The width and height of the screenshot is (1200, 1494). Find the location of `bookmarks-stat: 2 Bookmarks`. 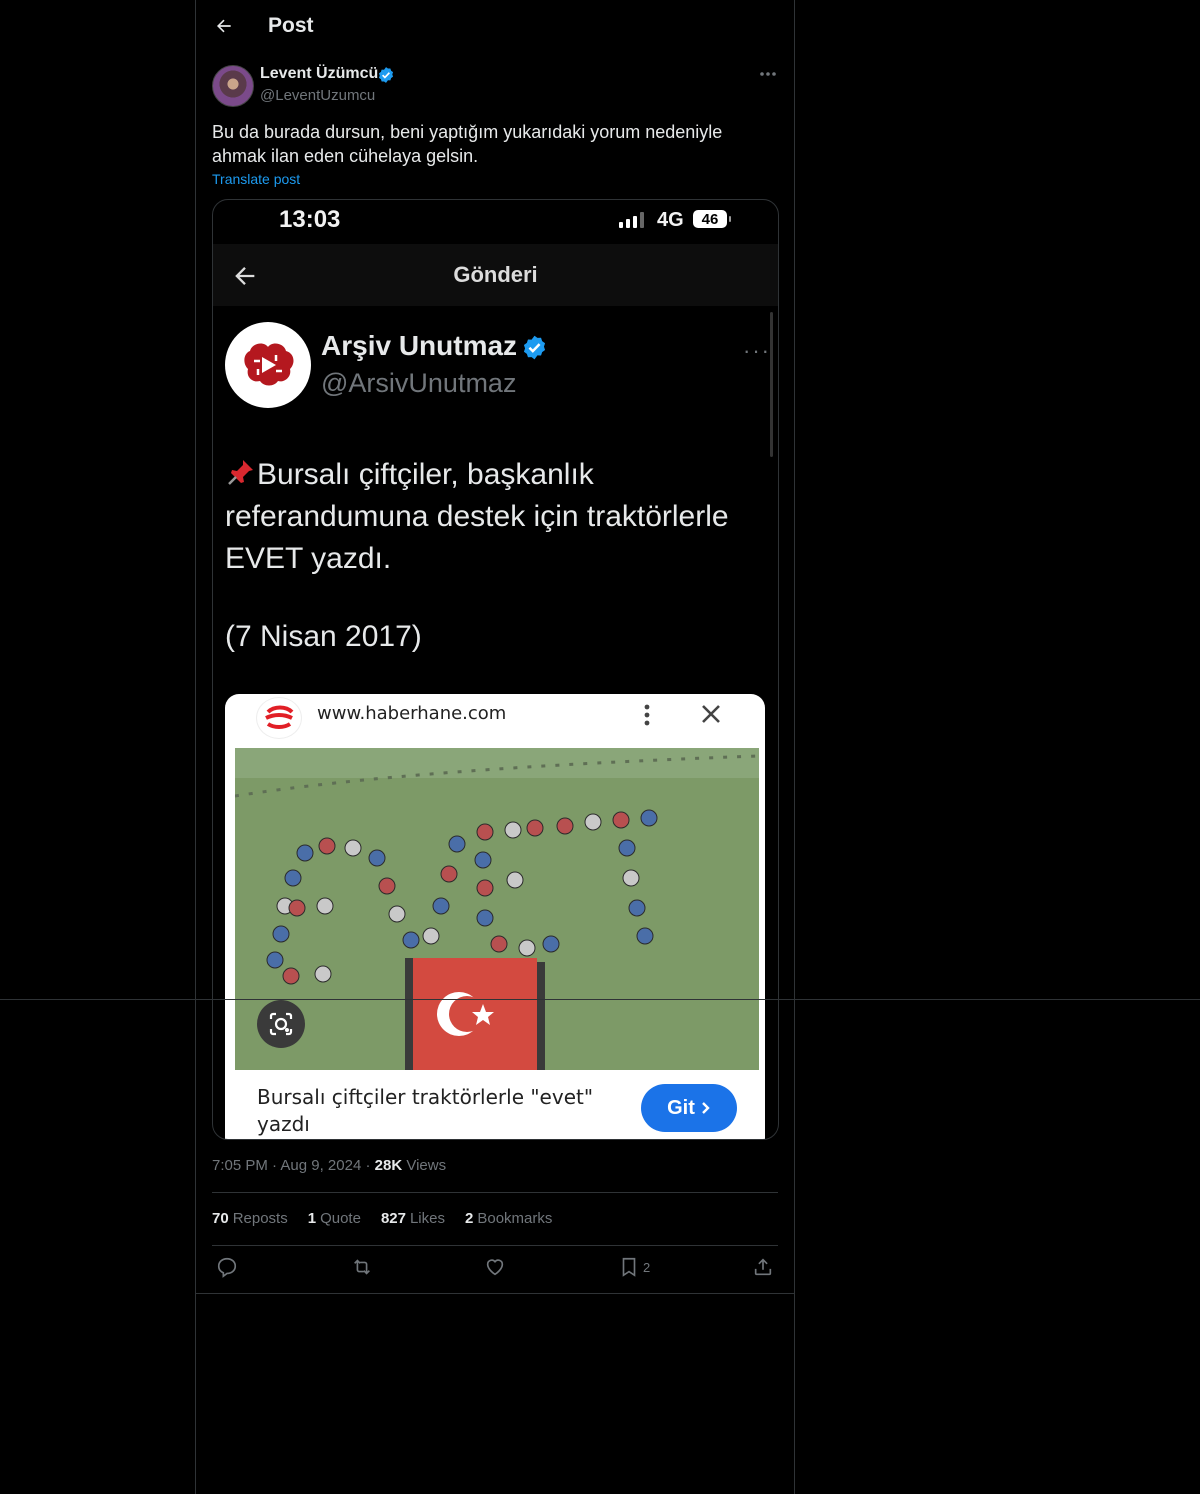

bookmarks-stat: 2 Bookmarks is located at coordinates (508, 1218).